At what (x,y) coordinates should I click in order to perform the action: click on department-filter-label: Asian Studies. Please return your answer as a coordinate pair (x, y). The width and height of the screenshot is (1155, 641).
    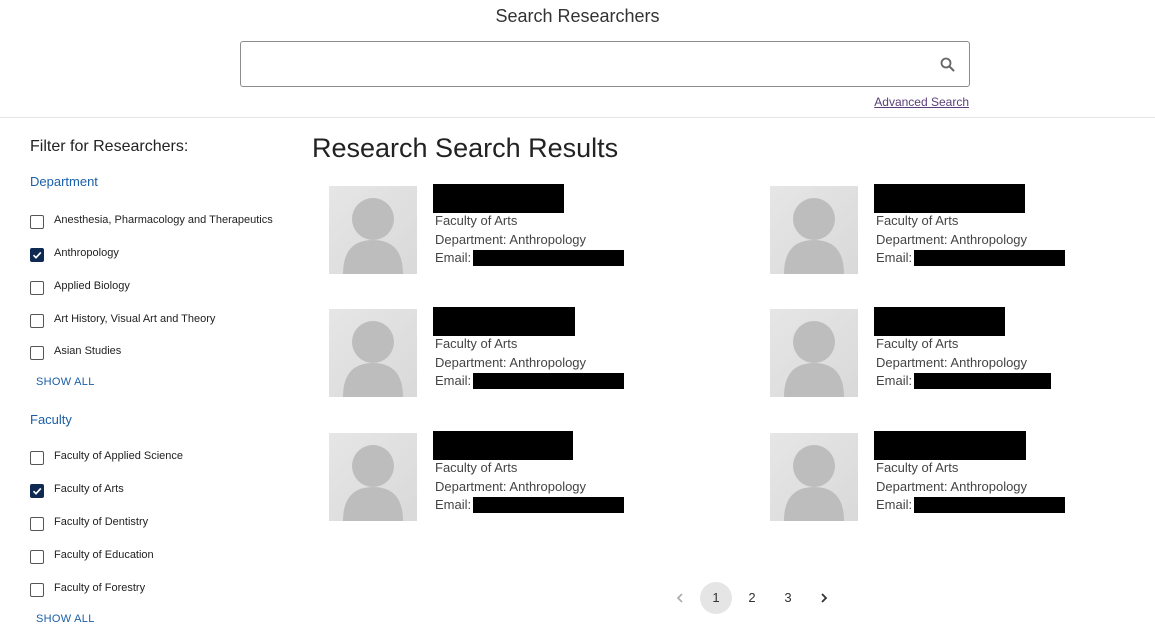
    Looking at the image, I should click on (88, 351).